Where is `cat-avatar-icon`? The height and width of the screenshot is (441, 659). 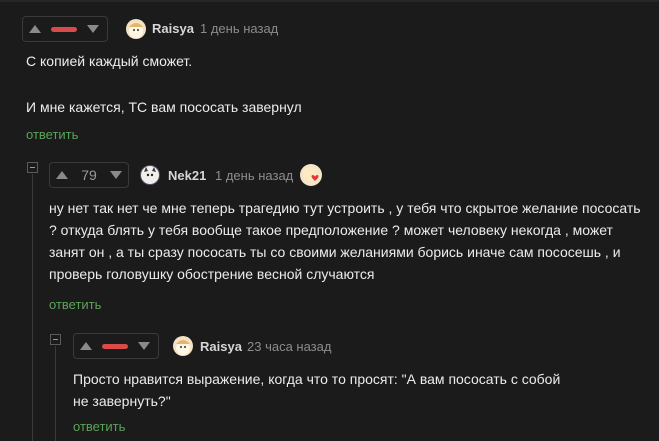
cat-avatar-icon is located at coordinates (150, 175).